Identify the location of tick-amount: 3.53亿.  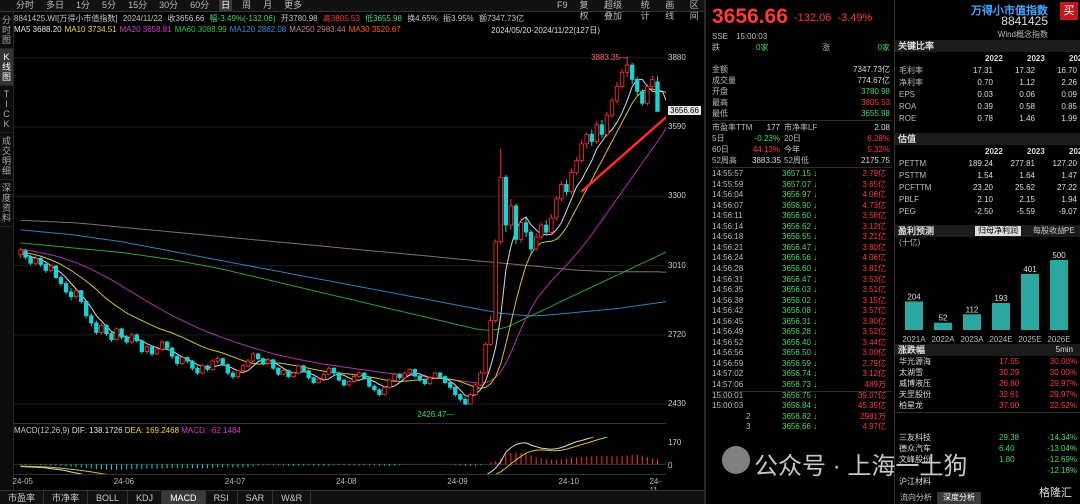
(874, 279).